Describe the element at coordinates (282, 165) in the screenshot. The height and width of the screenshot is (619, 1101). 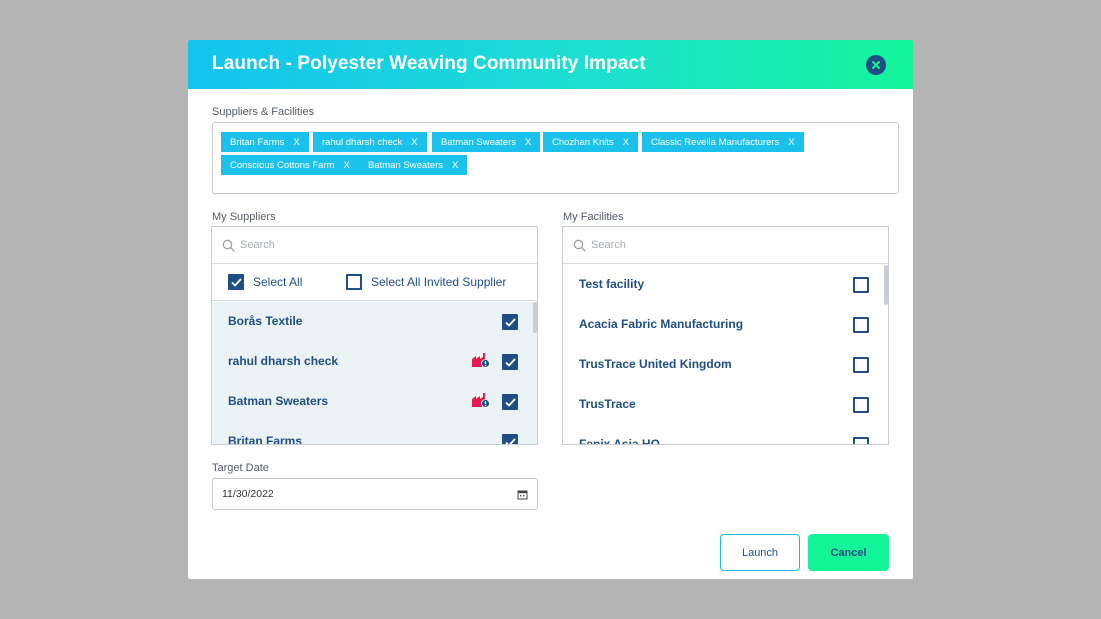
I see `tag-label: Conscious Cottons Farm` at that location.